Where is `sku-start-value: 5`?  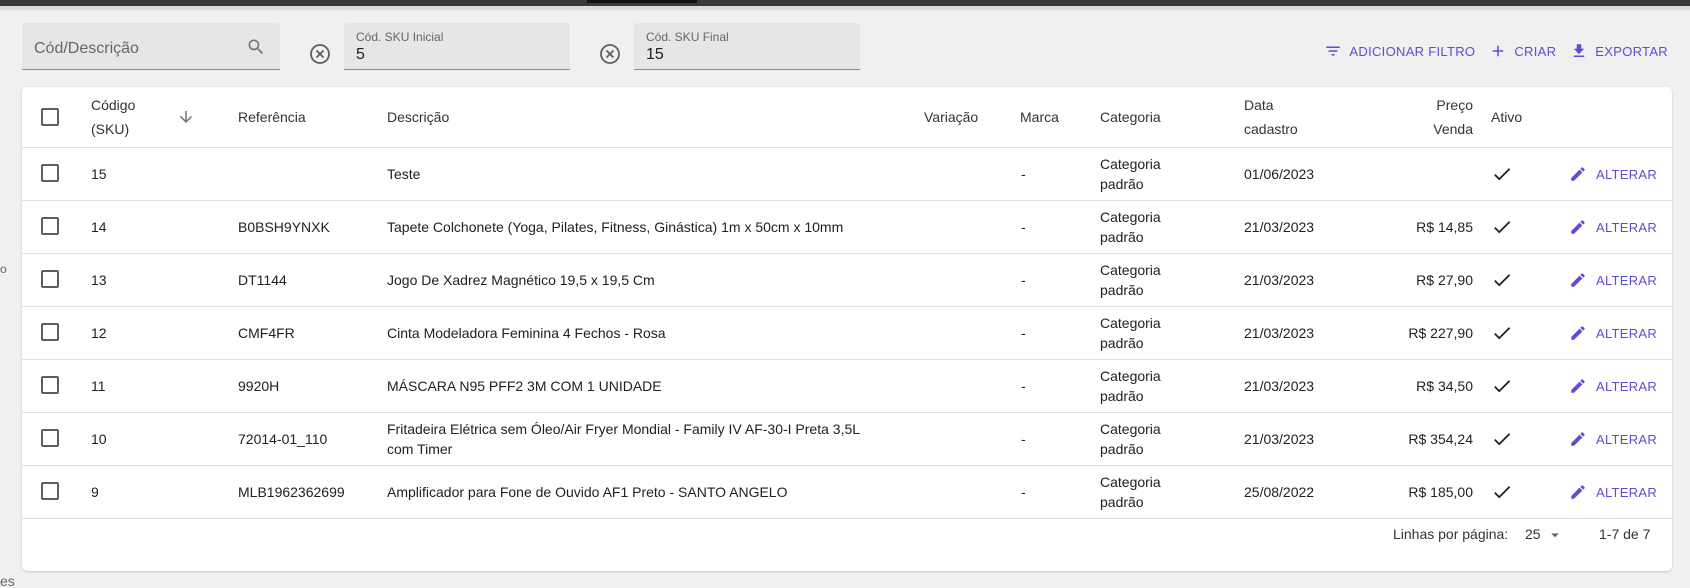 sku-start-value: 5 is located at coordinates (360, 54).